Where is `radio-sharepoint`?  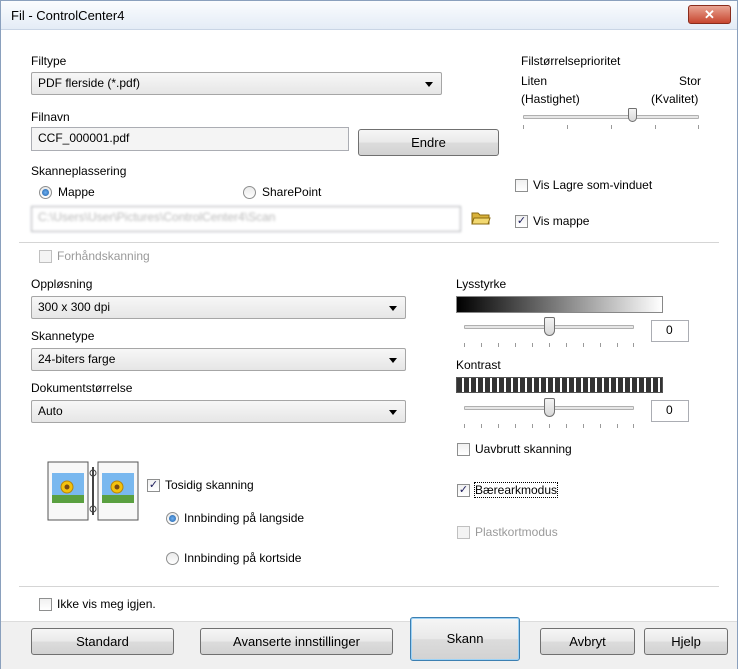
radio-sharepoint is located at coordinates (249, 192).